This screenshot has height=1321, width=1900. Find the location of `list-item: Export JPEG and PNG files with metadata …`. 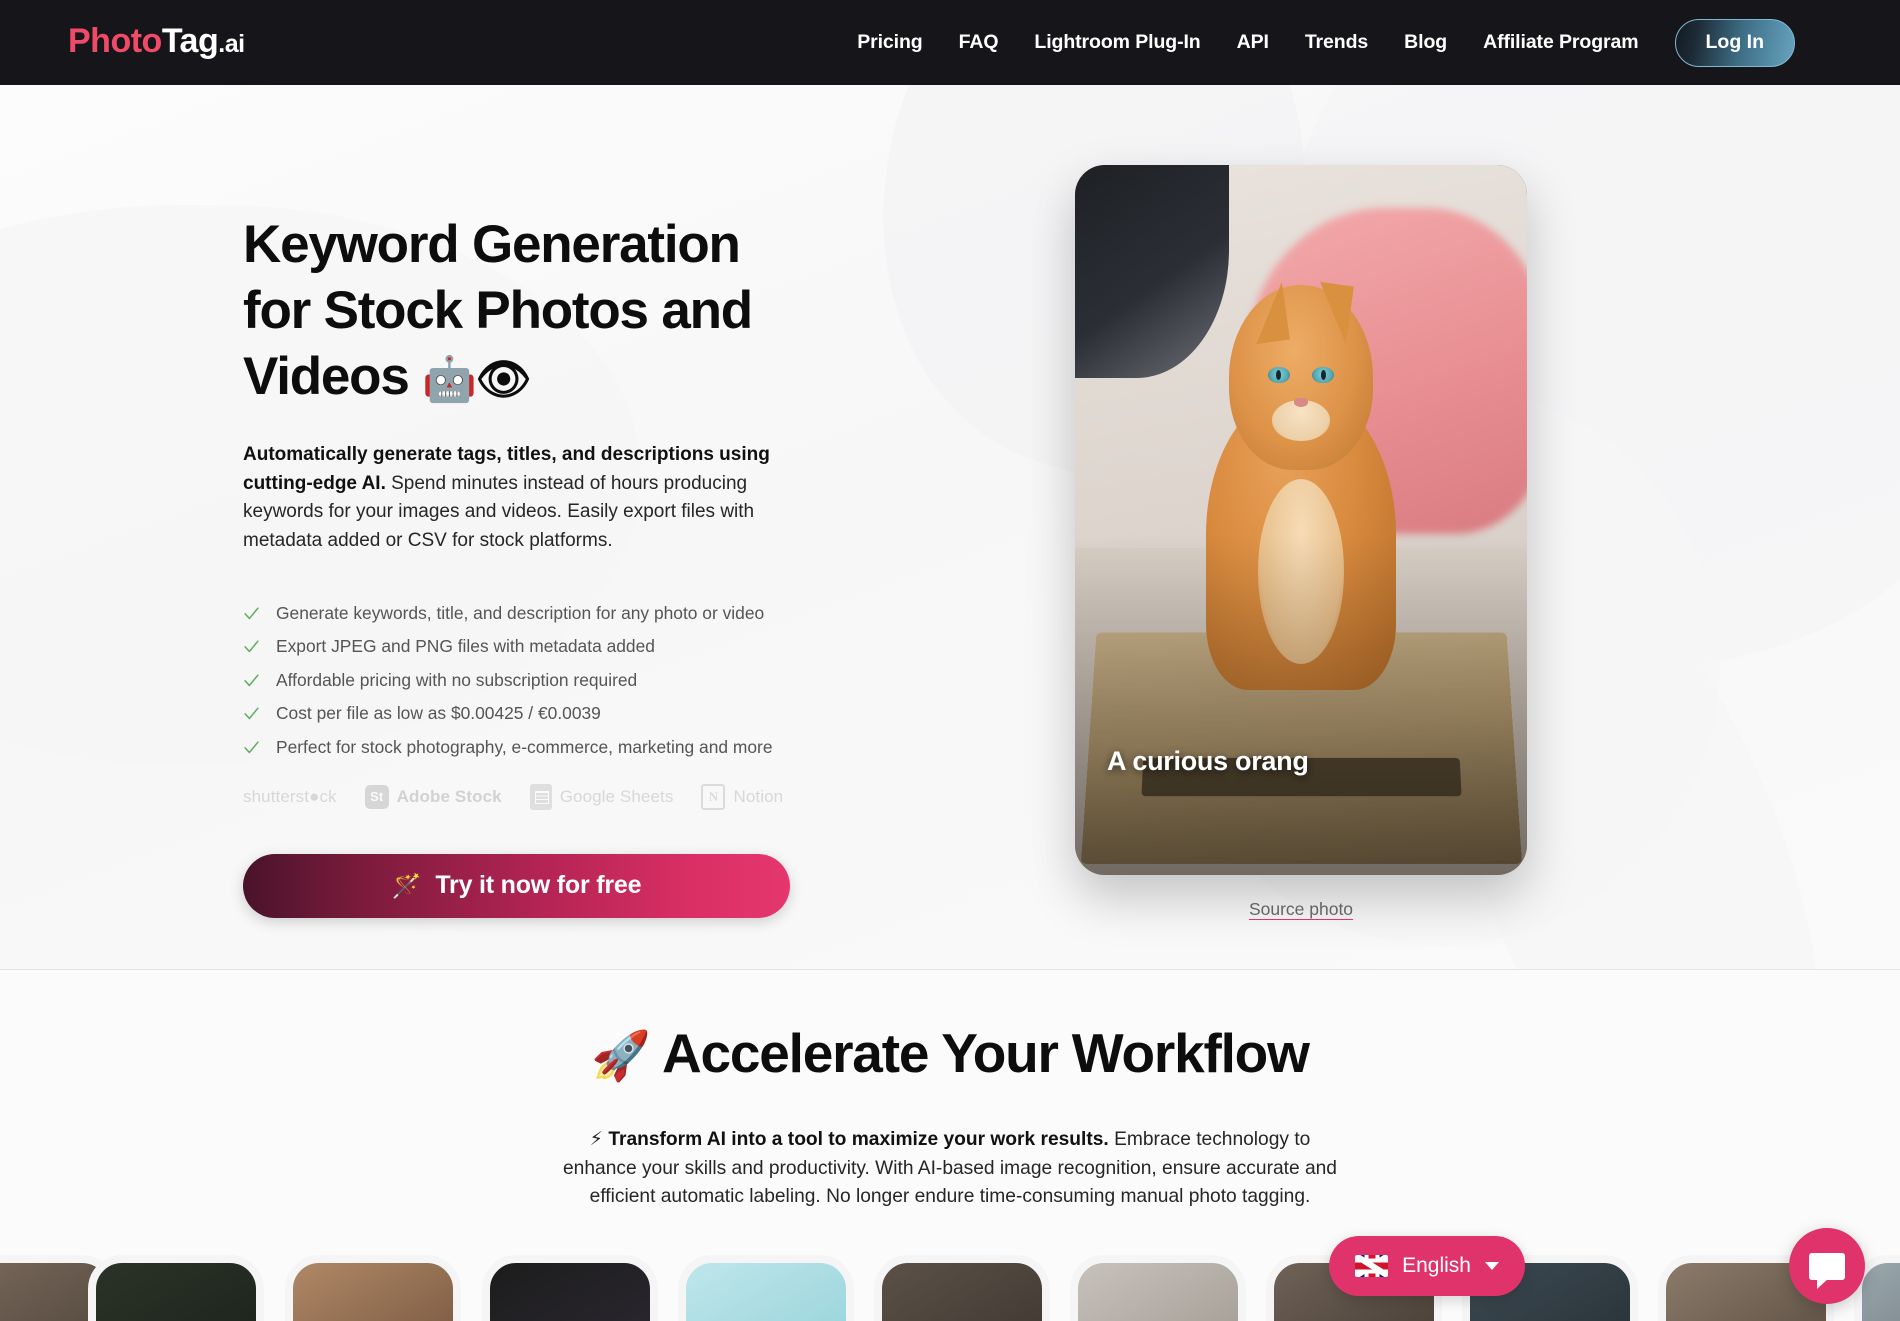

list-item: Export JPEG and PNG files with metadata … is located at coordinates (533, 647).